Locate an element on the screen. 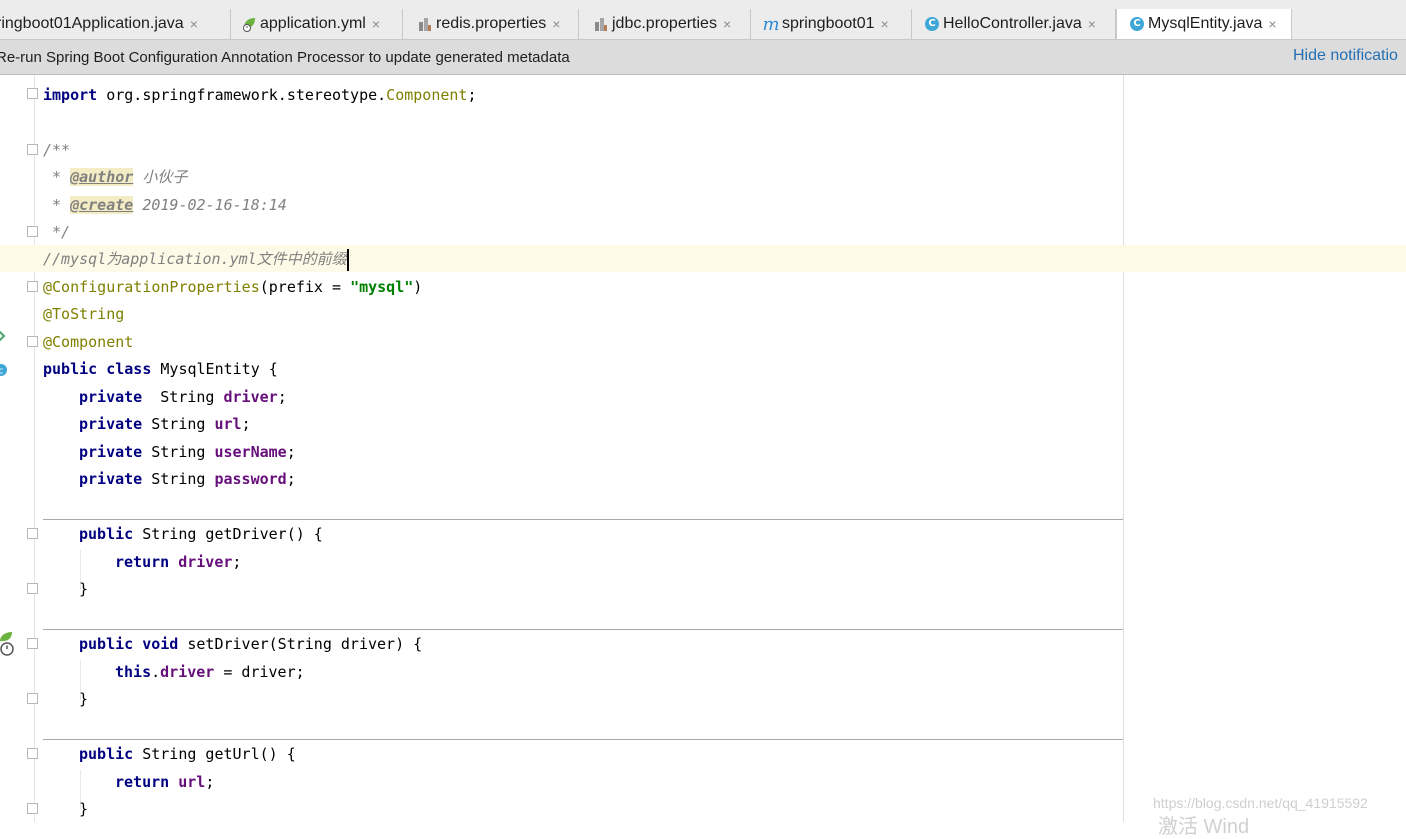 This screenshot has width=1406, height=839. code-line: return url; is located at coordinates (165, 782).